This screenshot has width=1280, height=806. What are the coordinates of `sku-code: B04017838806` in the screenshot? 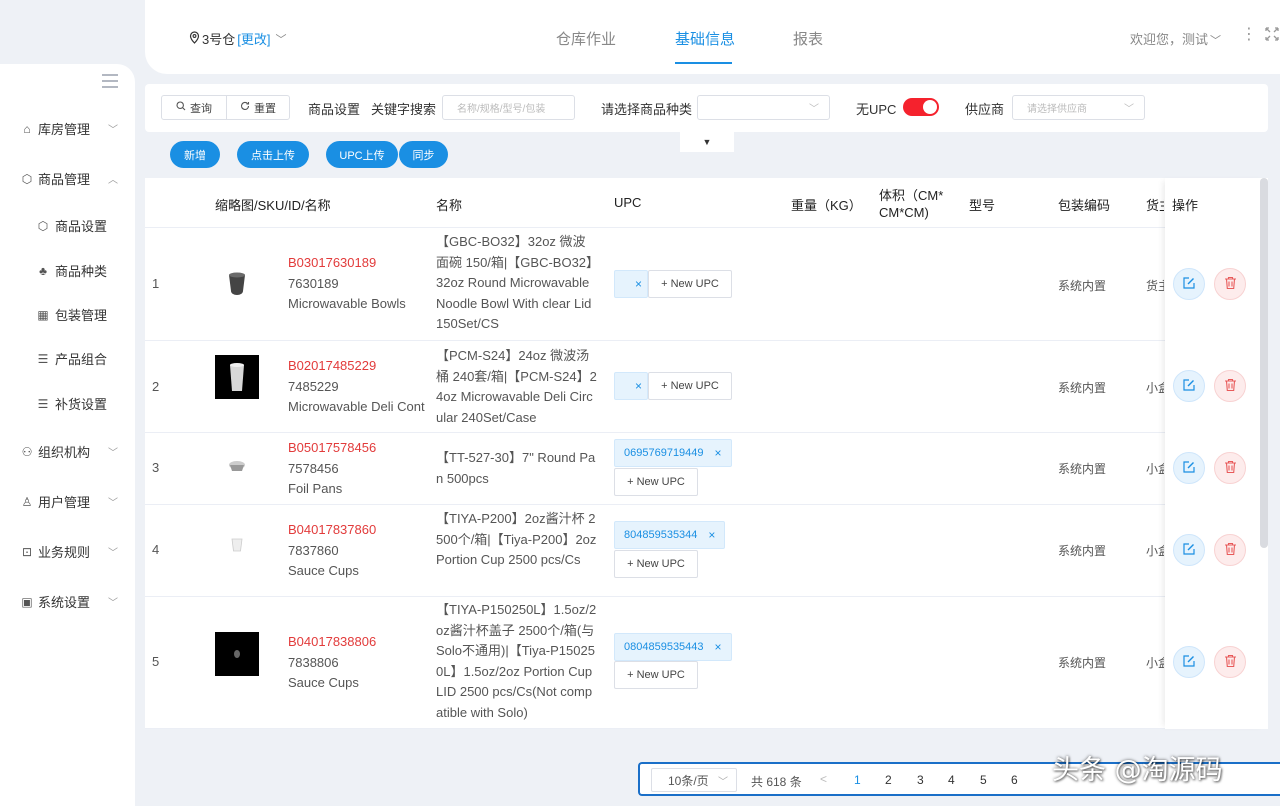 It's located at (357, 642).